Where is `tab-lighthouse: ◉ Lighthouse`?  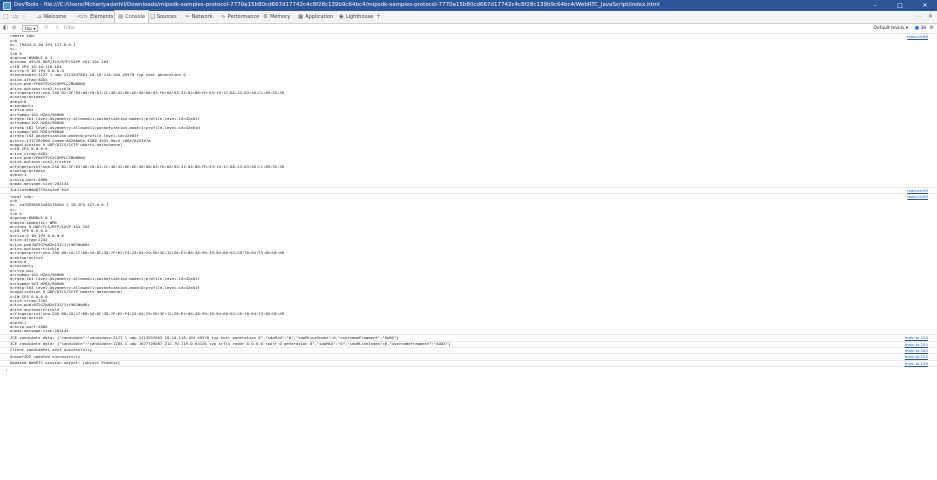
tab-lighthouse: ◉ Lighthouse is located at coordinates (356, 17).